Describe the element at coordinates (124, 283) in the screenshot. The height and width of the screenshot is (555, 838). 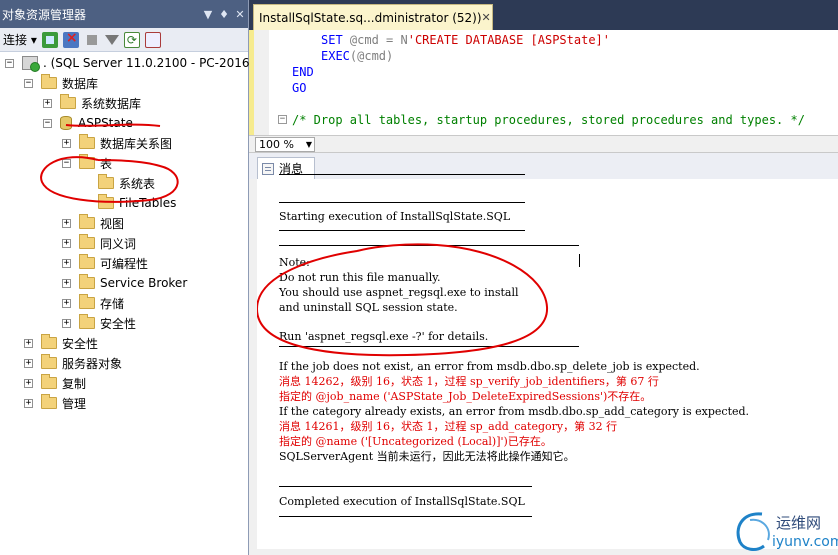
I see `tree-node-service-broker: + Service Broker` at that location.